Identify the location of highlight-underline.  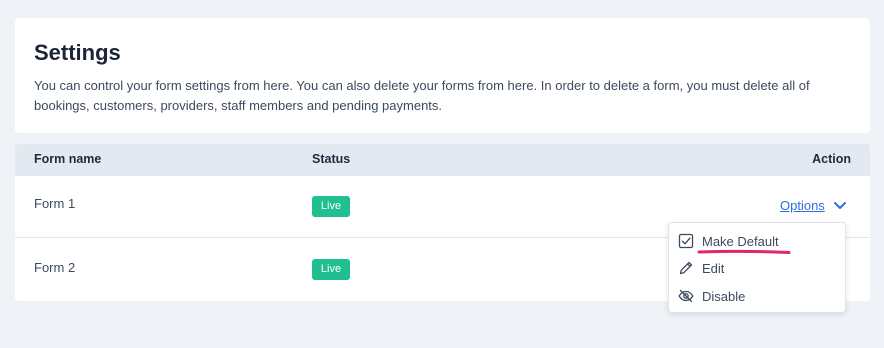
(744, 251).